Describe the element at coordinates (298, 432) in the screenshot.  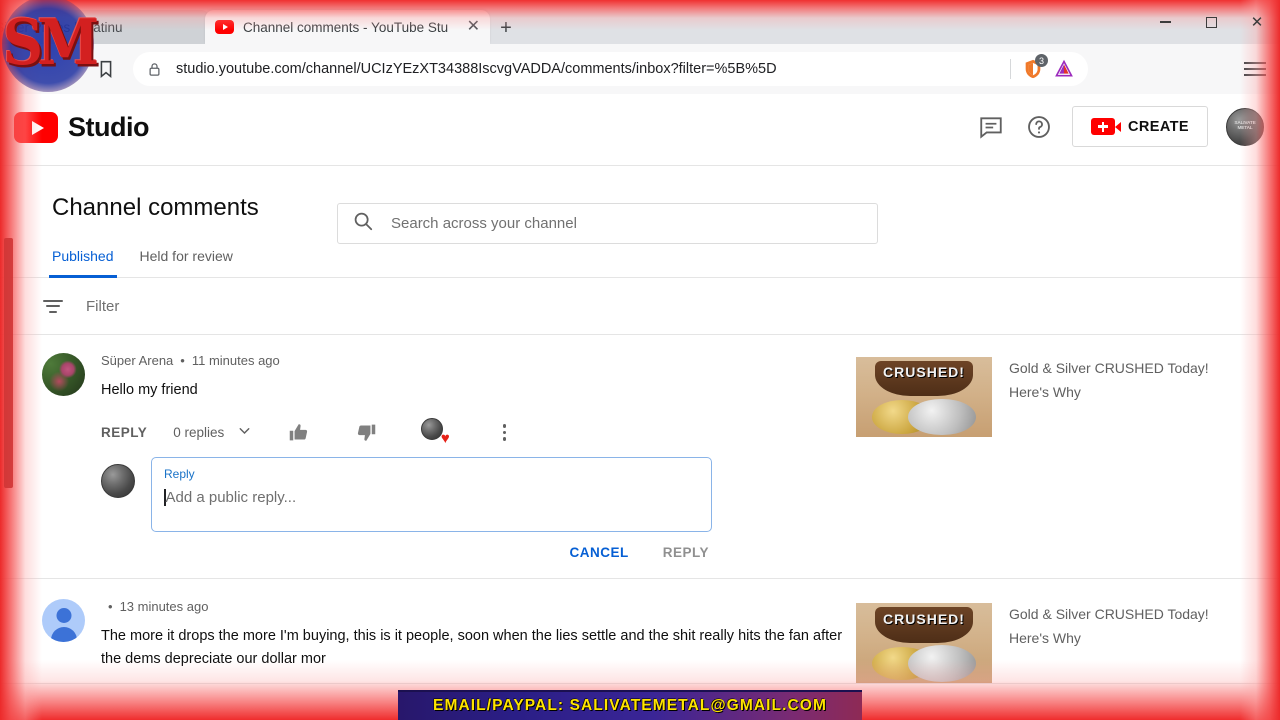
I see `thumbs-up-icon` at that location.